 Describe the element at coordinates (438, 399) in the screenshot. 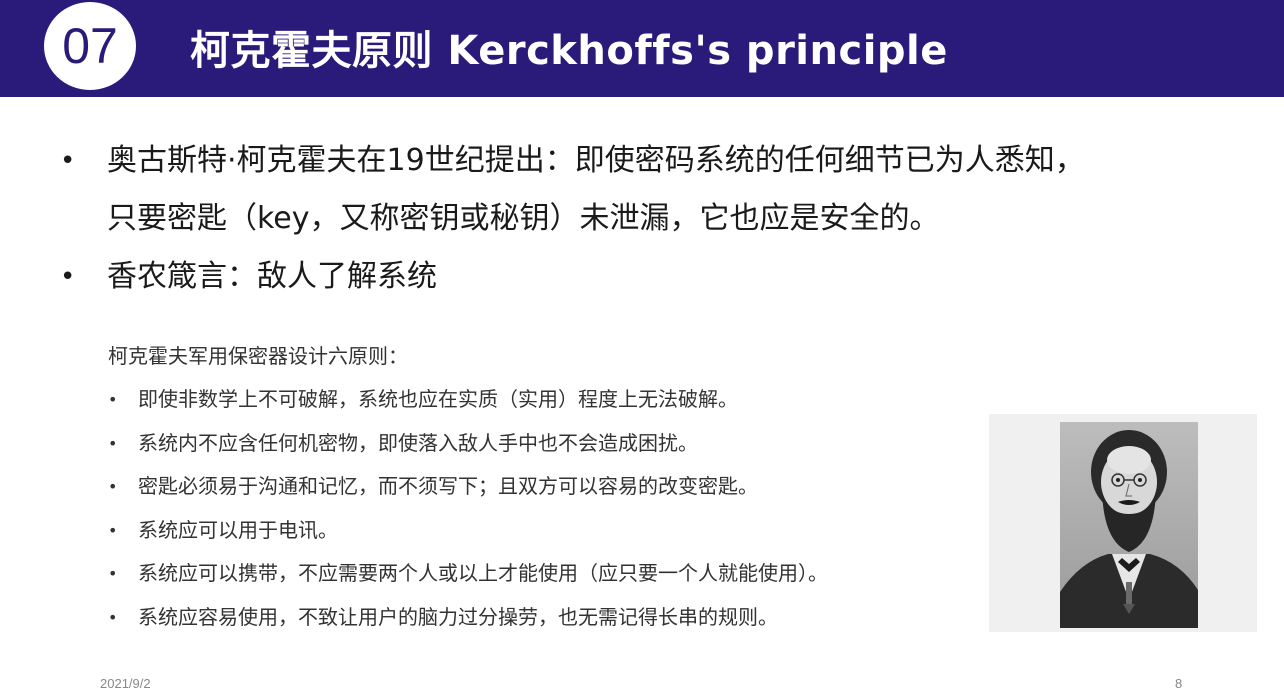

I see `principle-text: 即使非数学上不可破解，系统也应在实质（实用）程度上无法破解。` at that location.